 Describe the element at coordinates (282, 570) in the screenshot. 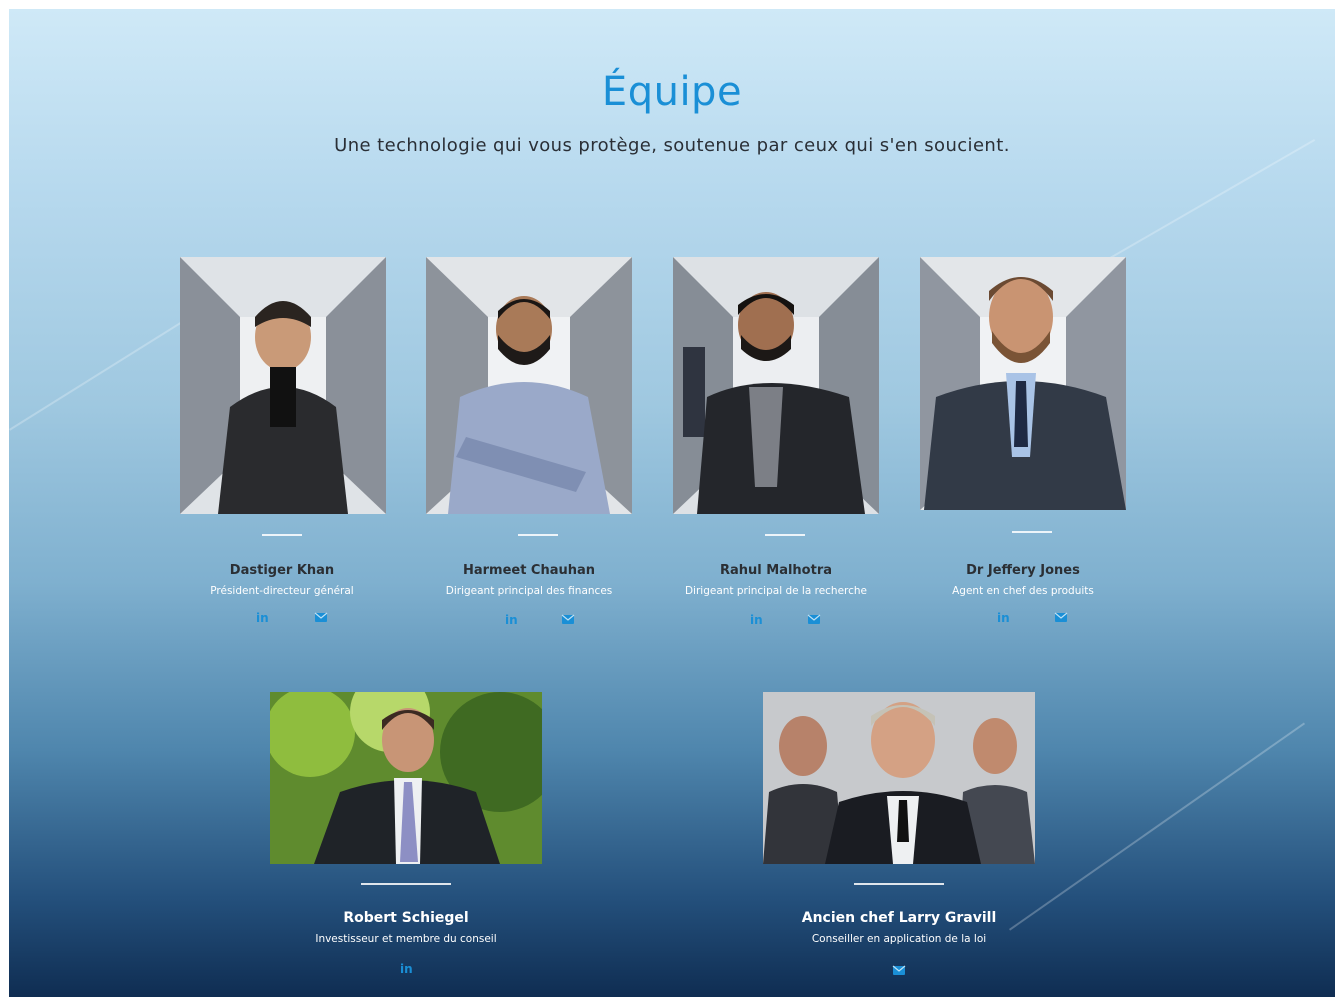

I see `team-member-name: Dastiger Khan` at that location.